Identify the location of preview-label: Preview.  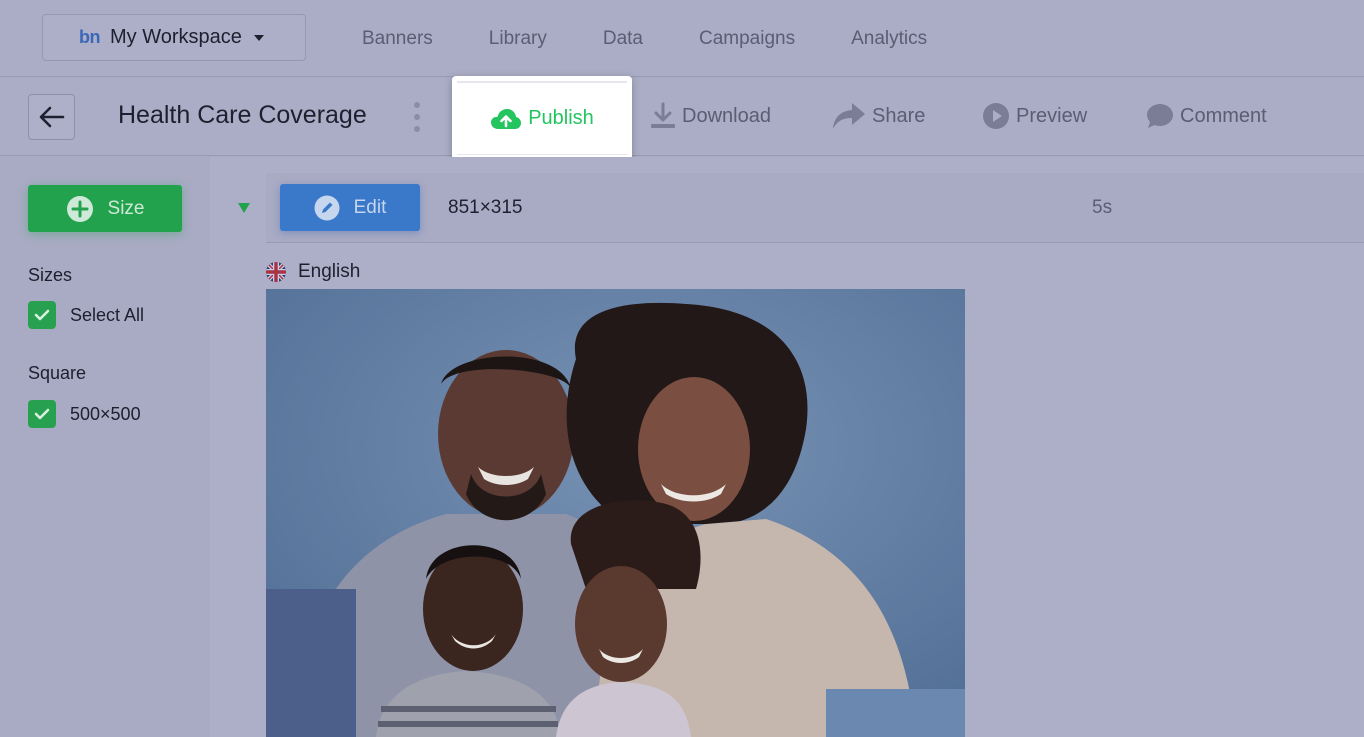
(1052, 115).